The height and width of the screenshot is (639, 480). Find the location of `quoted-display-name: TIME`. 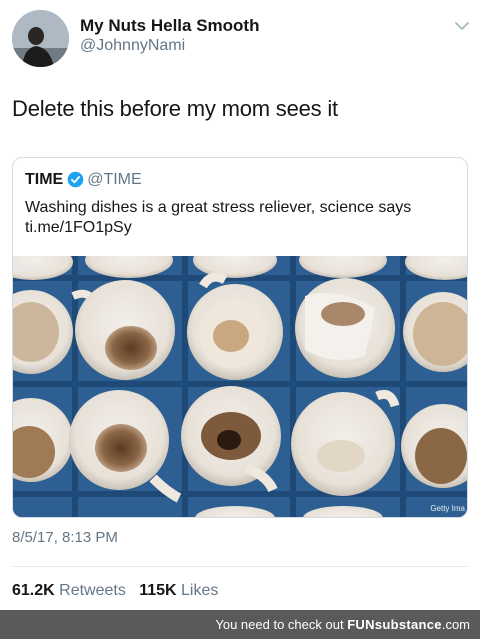

quoted-display-name: TIME is located at coordinates (44, 179).